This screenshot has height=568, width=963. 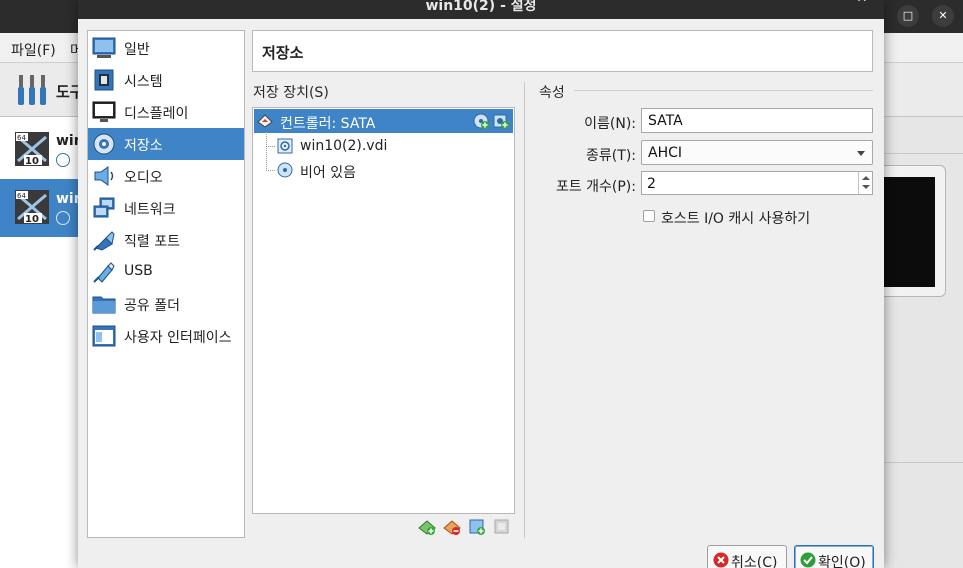 I want to click on type-select: AHCI, so click(x=757, y=152).